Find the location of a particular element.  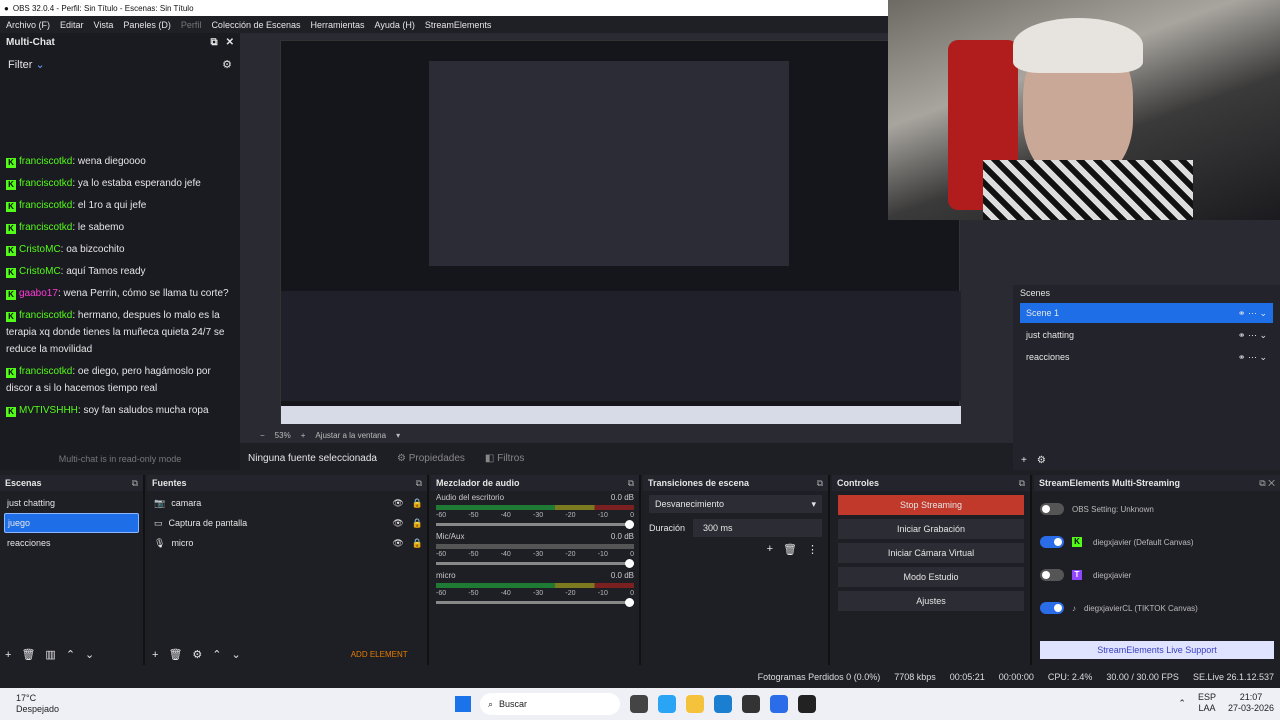

virtual-camera-button: Iniciar Cámara Virtual is located at coordinates (931, 553).